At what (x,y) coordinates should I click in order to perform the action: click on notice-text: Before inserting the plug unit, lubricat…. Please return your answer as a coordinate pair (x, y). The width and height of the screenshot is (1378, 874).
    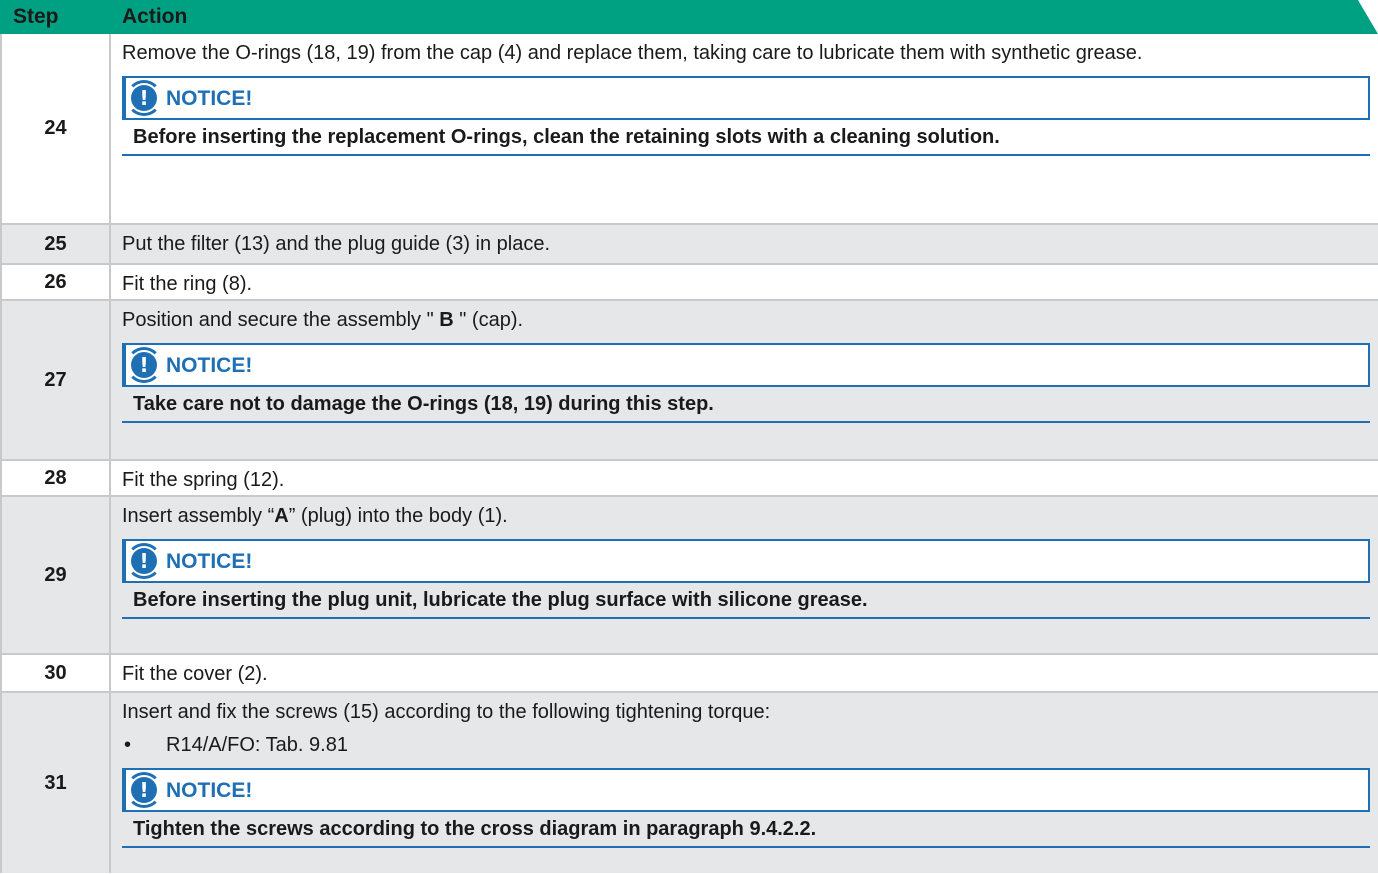
    Looking at the image, I should click on (746, 601).